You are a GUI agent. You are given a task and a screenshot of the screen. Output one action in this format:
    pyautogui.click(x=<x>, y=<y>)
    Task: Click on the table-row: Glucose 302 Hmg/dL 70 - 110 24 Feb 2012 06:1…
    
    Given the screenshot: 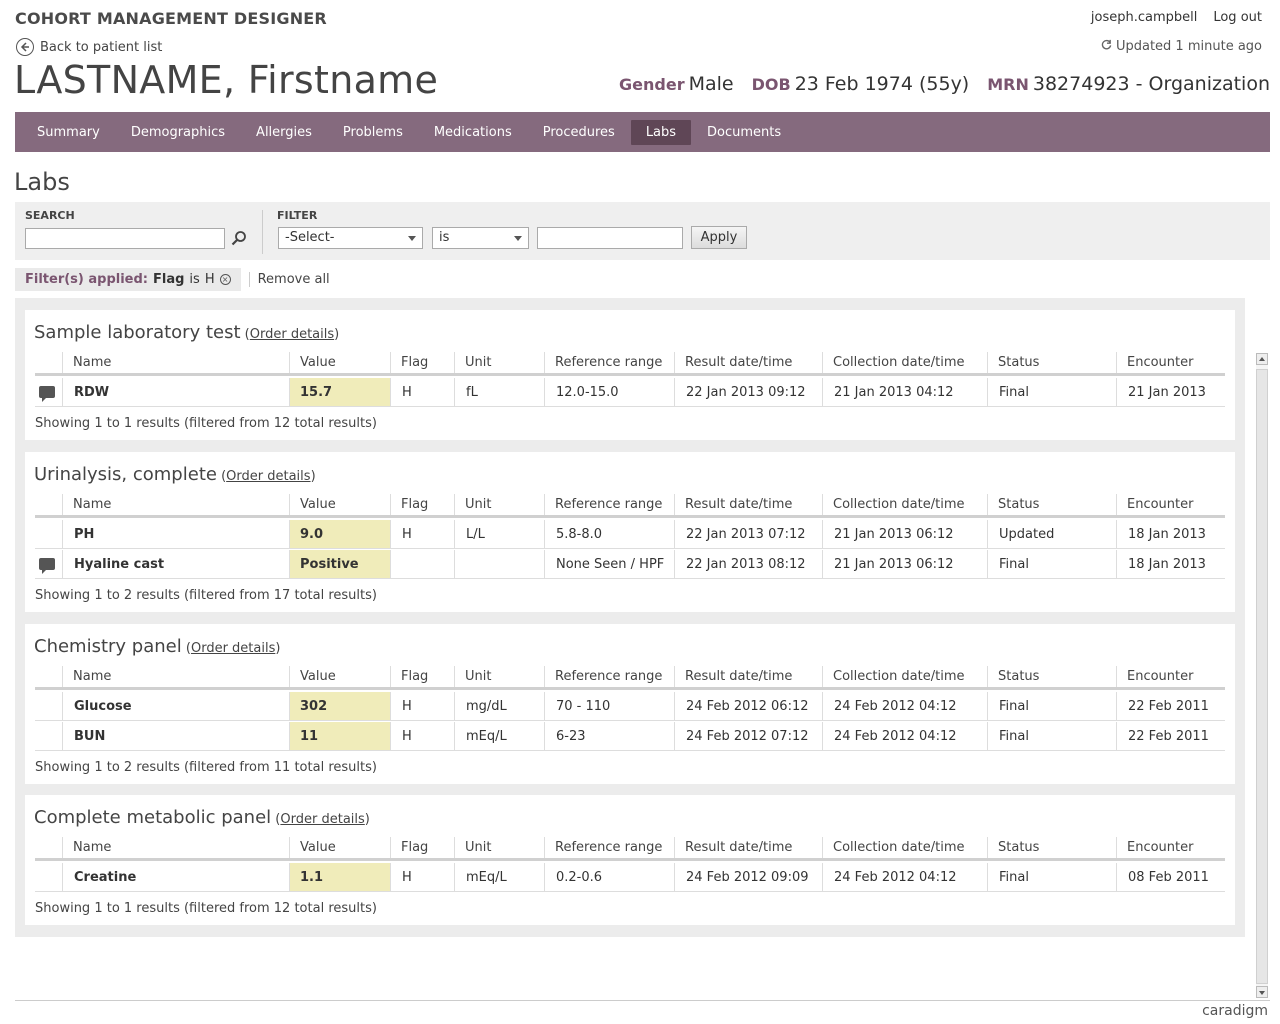 What is the action you would take?
    pyautogui.click(x=630, y=706)
    